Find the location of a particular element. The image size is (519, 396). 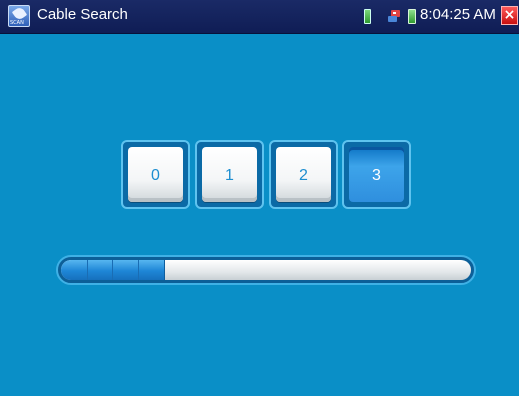

title-bar: SCAN Cable Search 8:04:25 AM × is located at coordinates (259, 17).